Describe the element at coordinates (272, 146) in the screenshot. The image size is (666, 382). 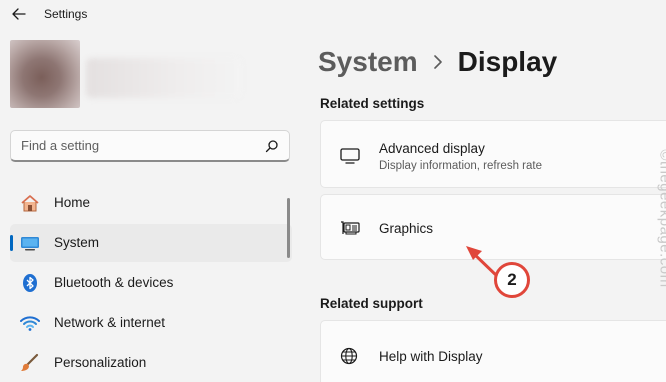
I see `search-icon` at that location.